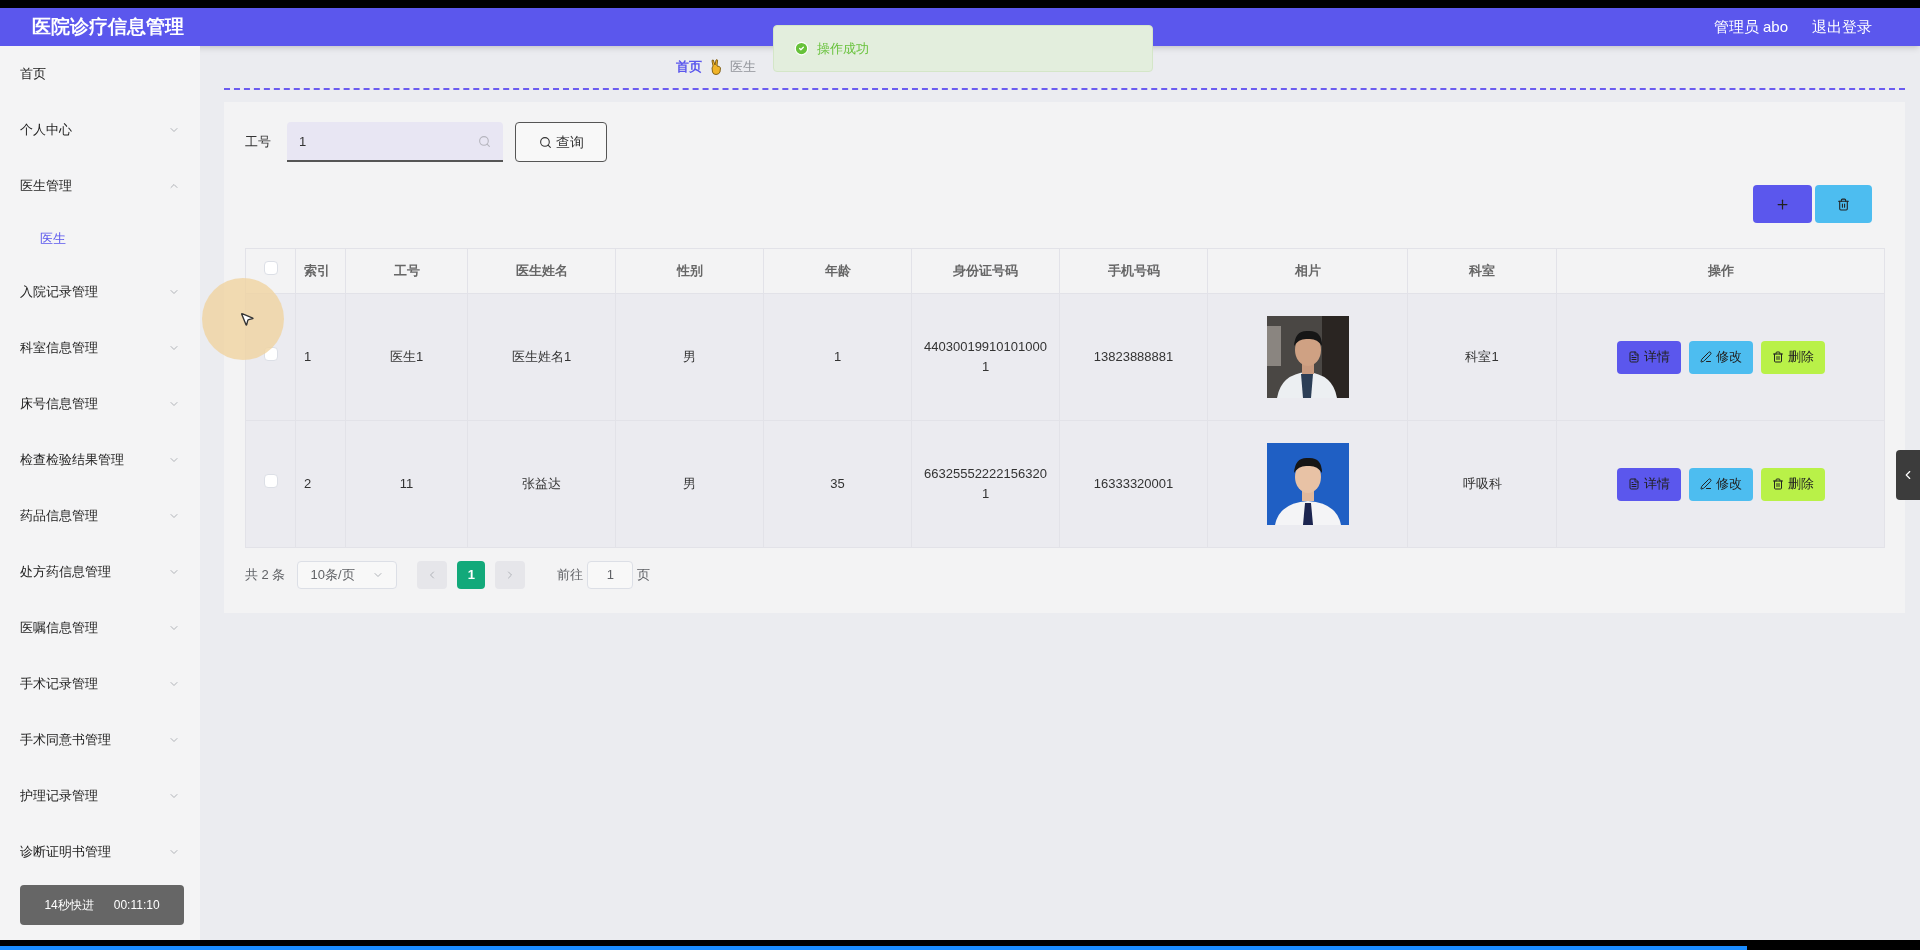 The image size is (1920, 950). What do you see at coordinates (1133, 271) in the screenshot?
I see `column-header: 手机号码` at bounding box center [1133, 271].